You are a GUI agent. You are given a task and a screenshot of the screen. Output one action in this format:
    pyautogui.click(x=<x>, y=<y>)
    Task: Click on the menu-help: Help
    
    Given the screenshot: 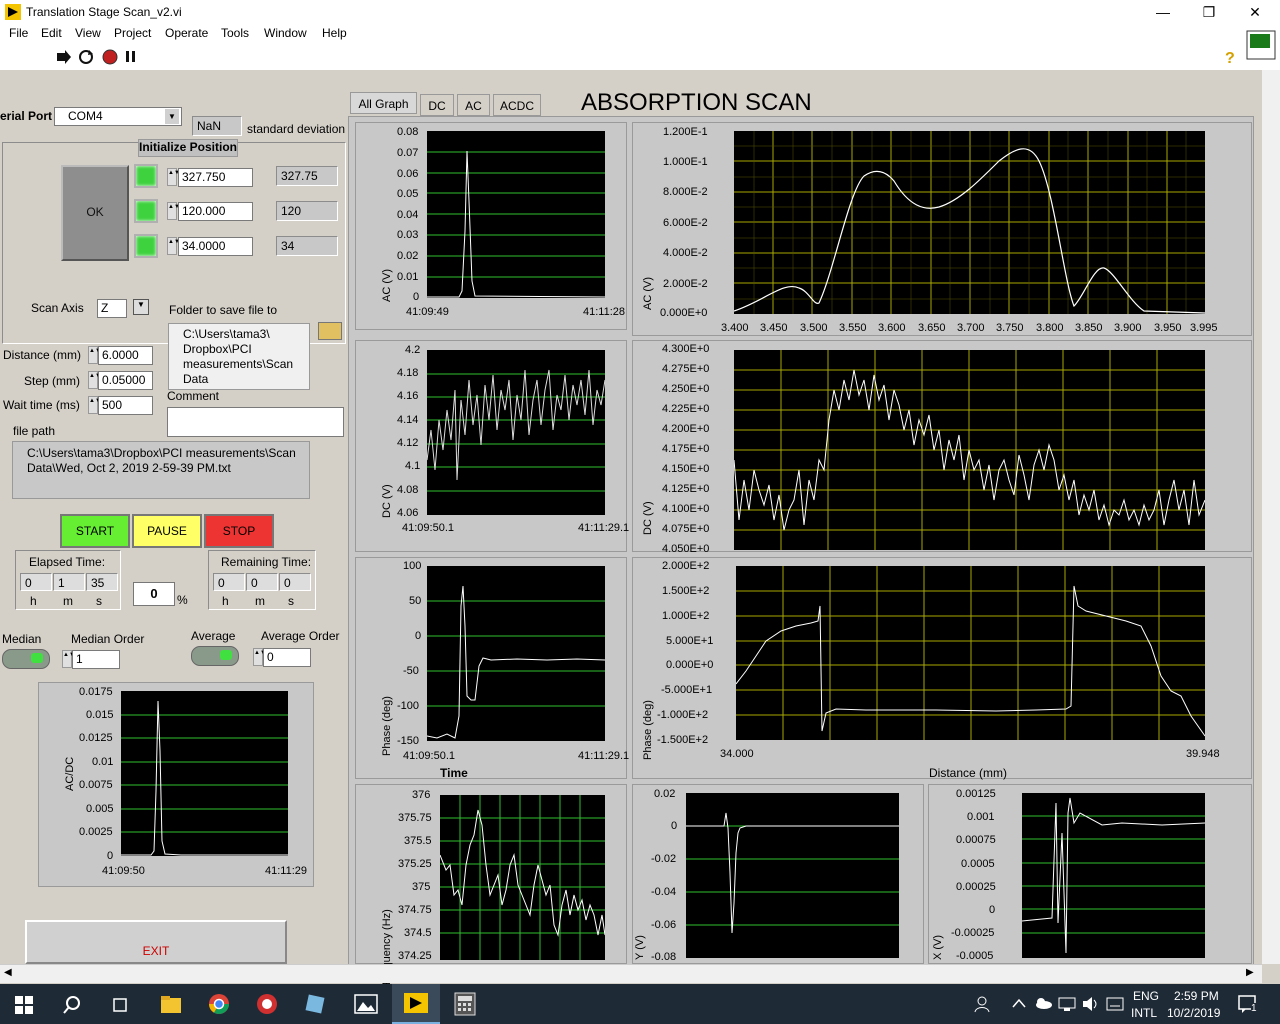 What is the action you would take?
    pyautogui.click(x=334, y=33)
    